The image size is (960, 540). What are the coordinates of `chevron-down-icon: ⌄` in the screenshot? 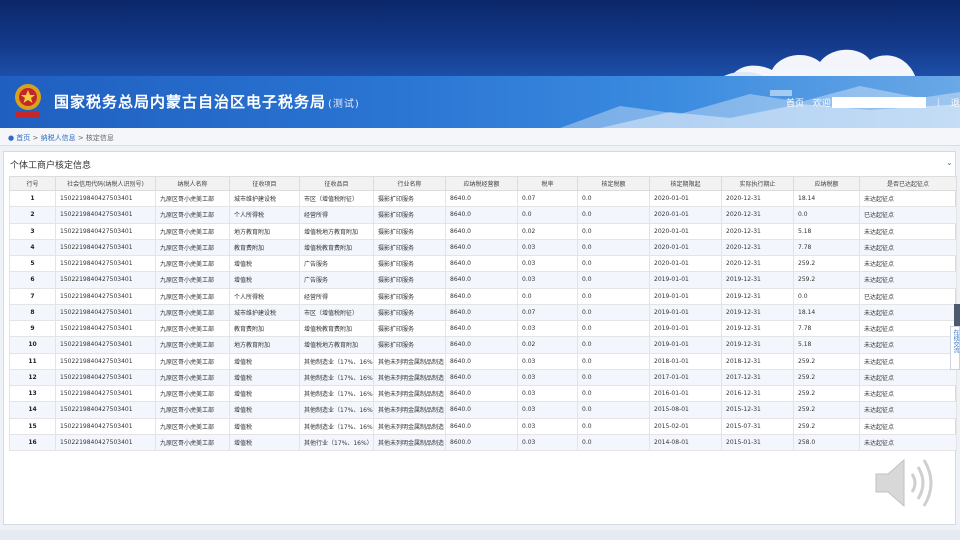 It's located at (949, 162).